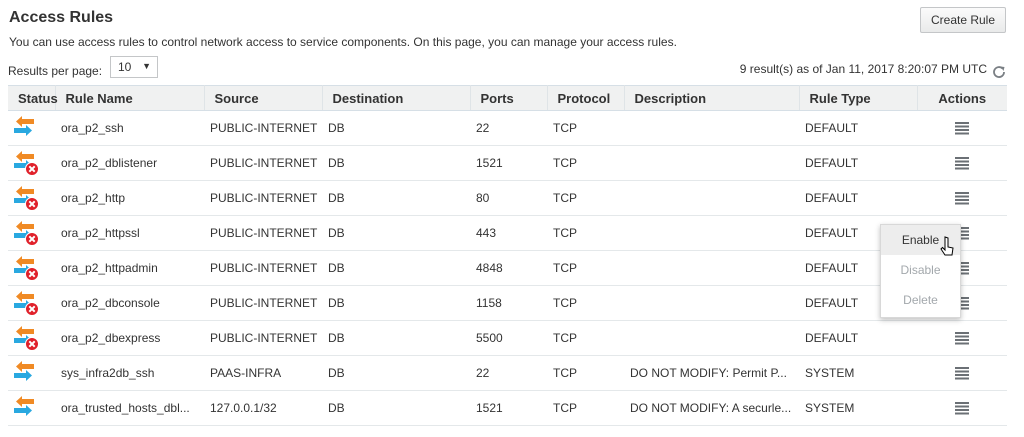 Image resolution: width=1024 pixels, height=437 pixels. What do you see at coordinates (129, 163) in the screenshot?
I see `rule-name-cell: ora_p2_dblistener` at bounding box center [129, 163].